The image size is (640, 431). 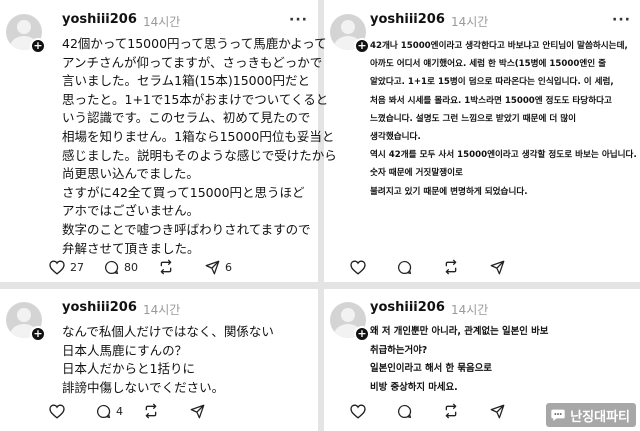 What do you see at coordinates (491, 100) in the screenshot?
I see `post-line: 처음 봐서 시세를 몰라요. 1박스라면 15000엔 정도도 타당하다고` at bounding box center [491, 100].